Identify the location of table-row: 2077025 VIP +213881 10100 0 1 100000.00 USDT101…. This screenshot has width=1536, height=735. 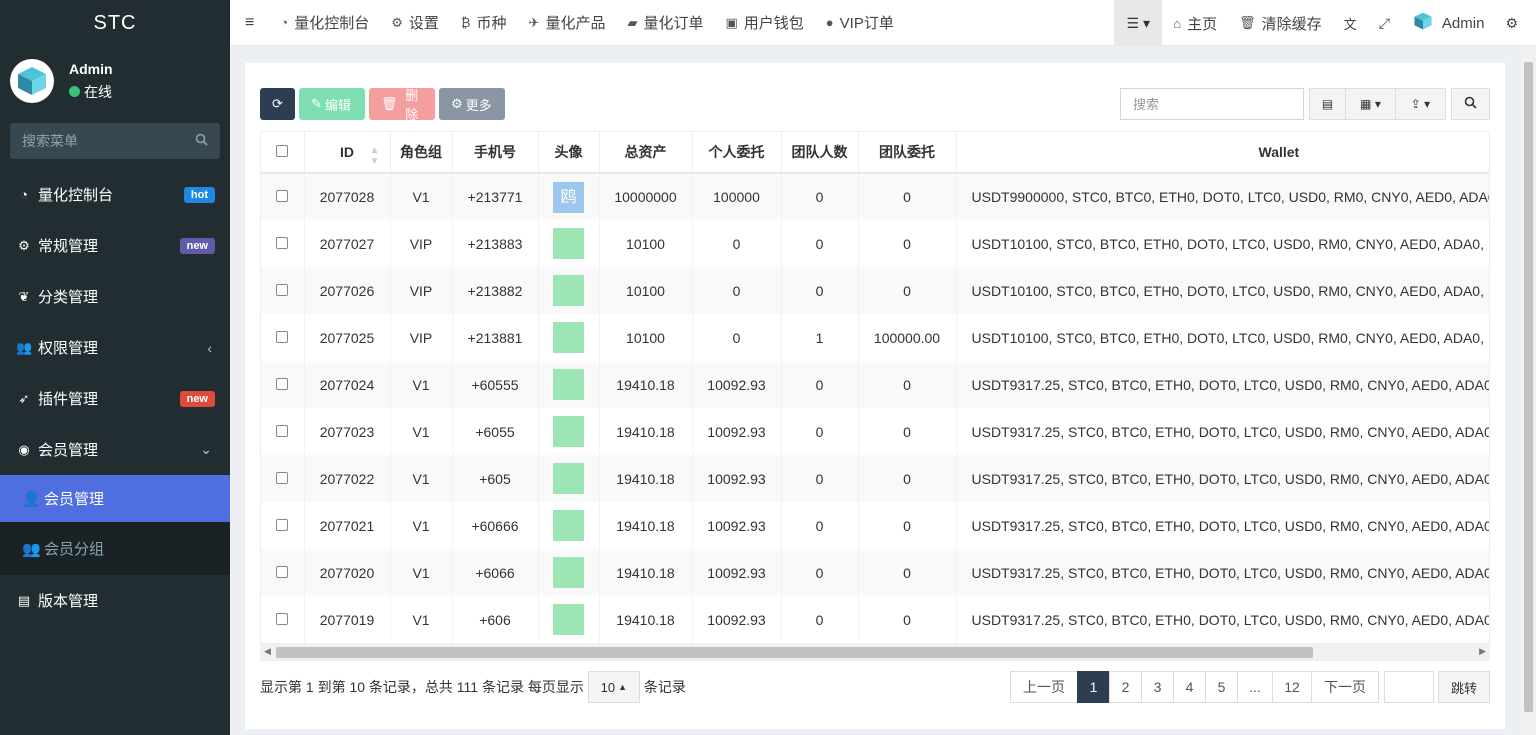
(875, 337).